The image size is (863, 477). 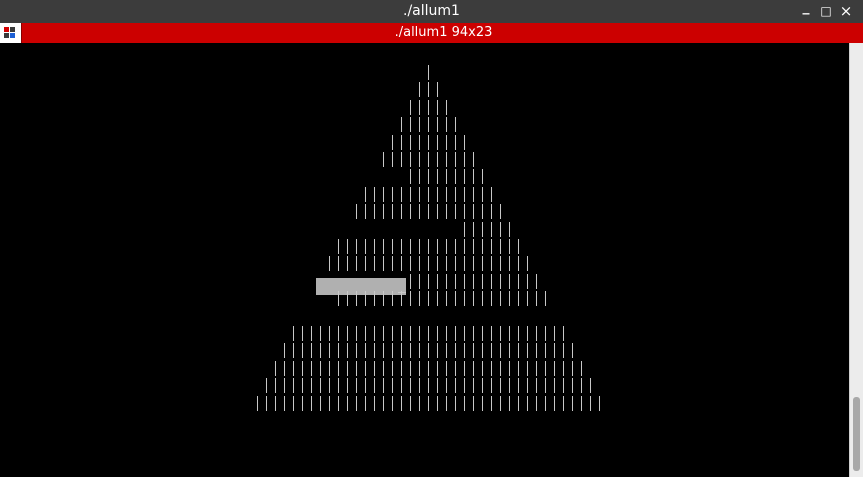 What do you see at coordinates (806, 8) in the screenshot?
I see `minimize-button: _` at bounding box center [806, 8].